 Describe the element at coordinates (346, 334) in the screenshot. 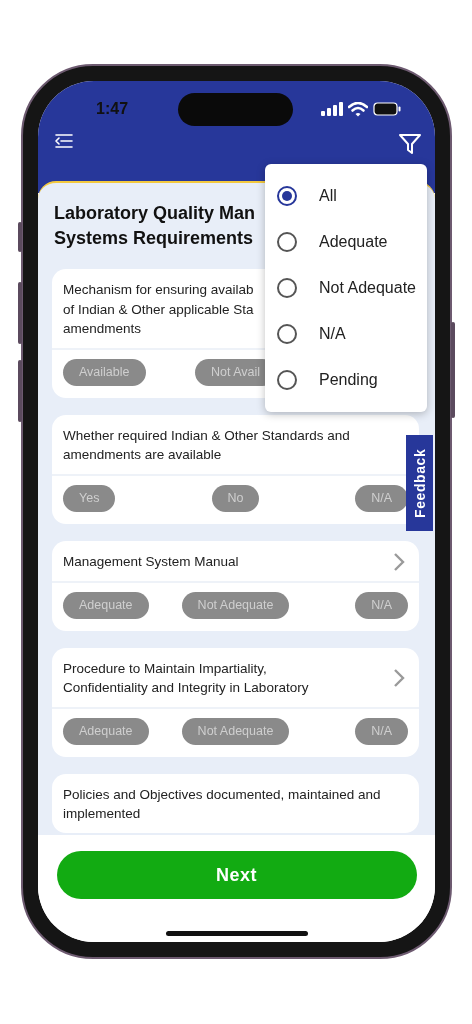

I see `filter-option: N/A` at that location.